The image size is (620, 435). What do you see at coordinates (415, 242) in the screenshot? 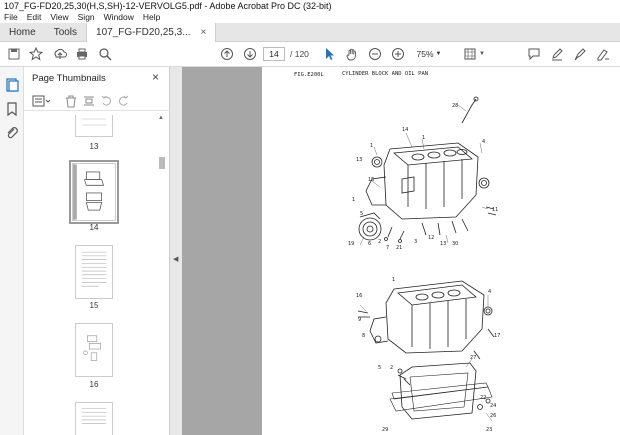
I see `callout-3: 3` at bounding box center [415, 242].